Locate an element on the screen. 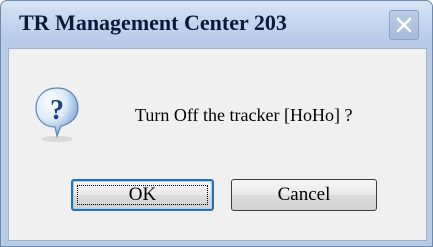  close-icon is located at coordinates (404, 25).